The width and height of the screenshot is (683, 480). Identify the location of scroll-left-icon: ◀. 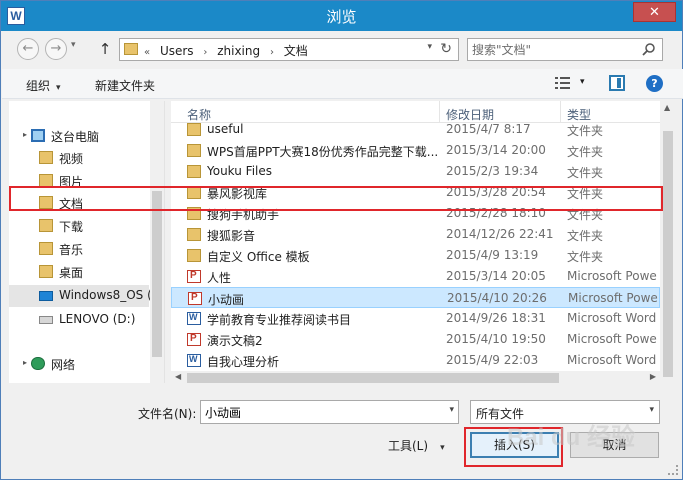
(178, 376).